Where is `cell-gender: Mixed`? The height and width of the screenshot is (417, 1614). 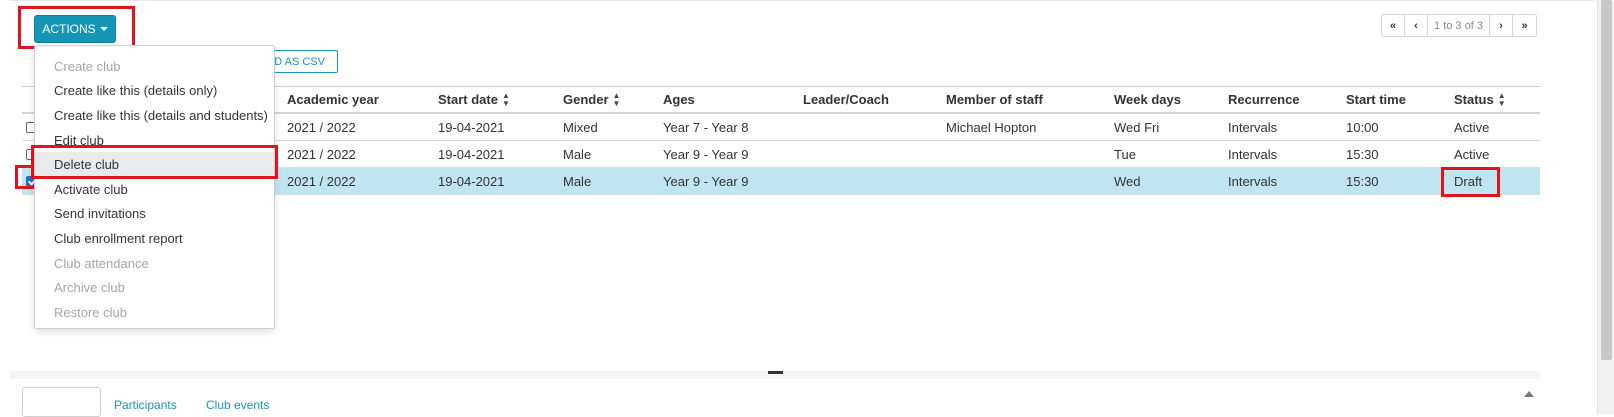 cell-gender: Mixed is located at coordinates (580, 127).